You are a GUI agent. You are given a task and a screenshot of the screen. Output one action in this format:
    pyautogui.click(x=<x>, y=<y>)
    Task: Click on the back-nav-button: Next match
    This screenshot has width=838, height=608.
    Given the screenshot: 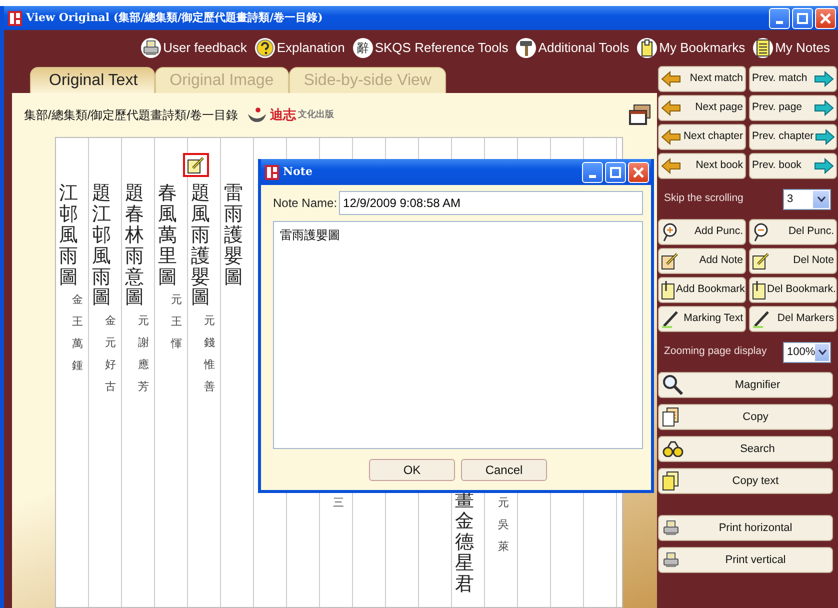 What is the action you would take?
    pyautogui.click(x=702, y=79)
    